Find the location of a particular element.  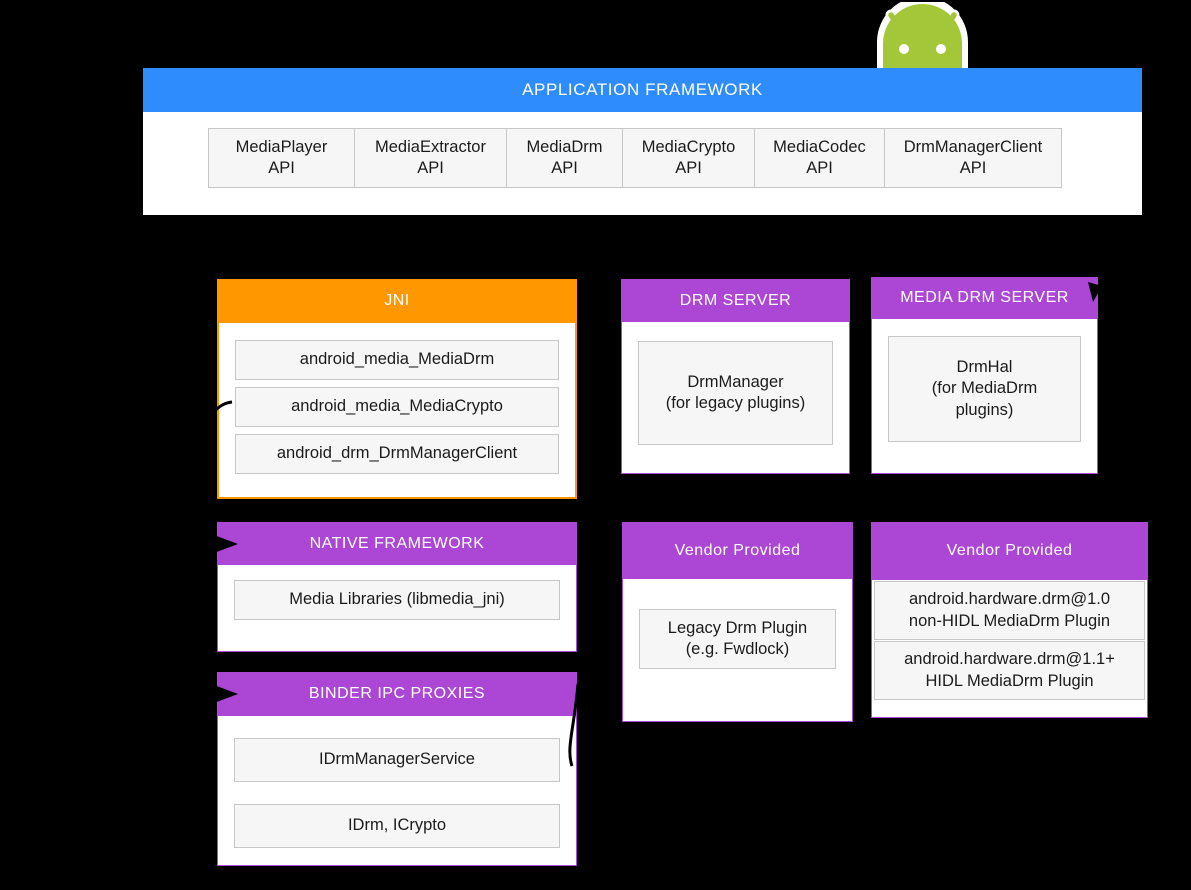

group-binder-ipc-body: IDrmManagerService IDrm, ICrypto is located at coordinates (397, 782).